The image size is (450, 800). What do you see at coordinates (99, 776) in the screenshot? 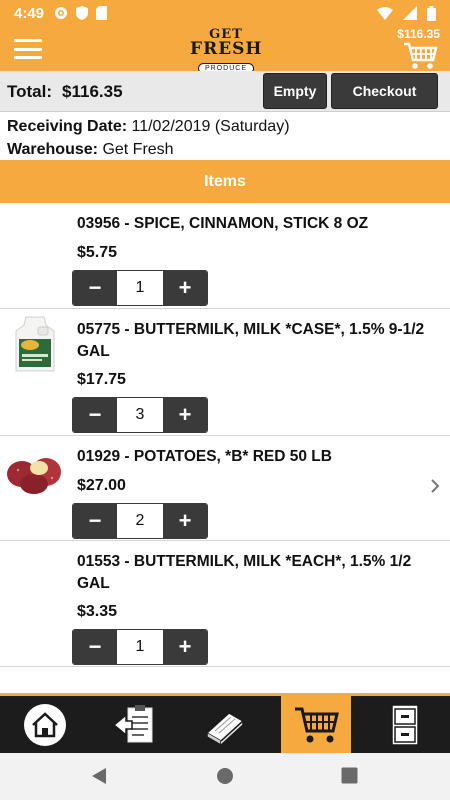
I see `back-icon` at bounding box center [99, 776].